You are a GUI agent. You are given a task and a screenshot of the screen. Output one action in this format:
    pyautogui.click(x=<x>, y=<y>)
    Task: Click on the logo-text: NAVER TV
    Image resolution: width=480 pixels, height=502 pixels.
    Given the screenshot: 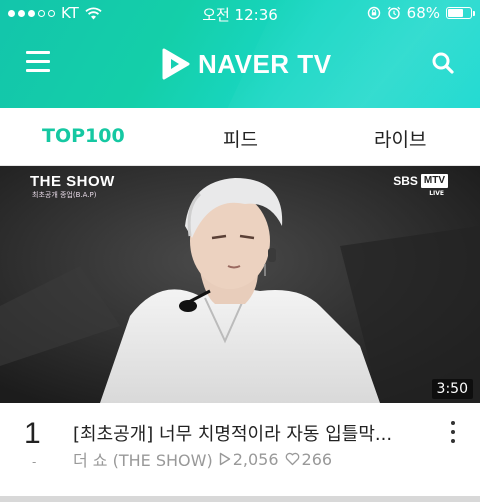 What is the action you would take?
    pyautogui.click(x=265, y=63)
    